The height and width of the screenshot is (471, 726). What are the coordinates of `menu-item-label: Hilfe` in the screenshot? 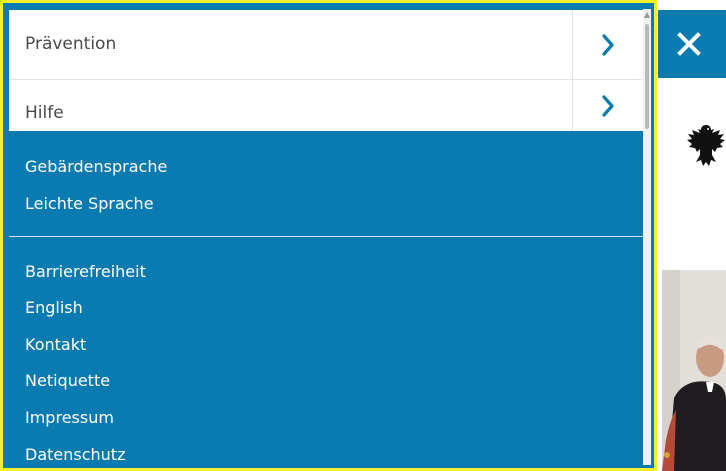 It's located at (44, 113).